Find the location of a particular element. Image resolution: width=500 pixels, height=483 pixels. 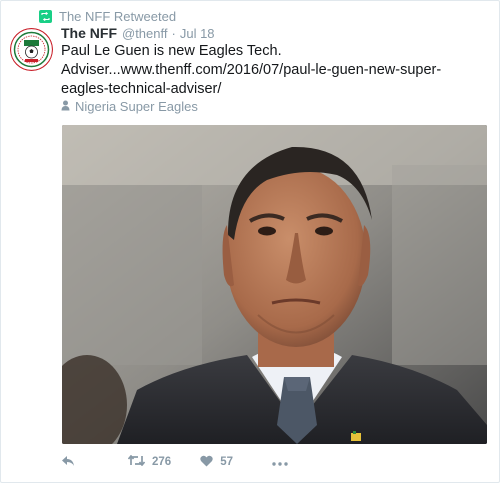

nff-logo-icon is located at coordinates (31, 49).